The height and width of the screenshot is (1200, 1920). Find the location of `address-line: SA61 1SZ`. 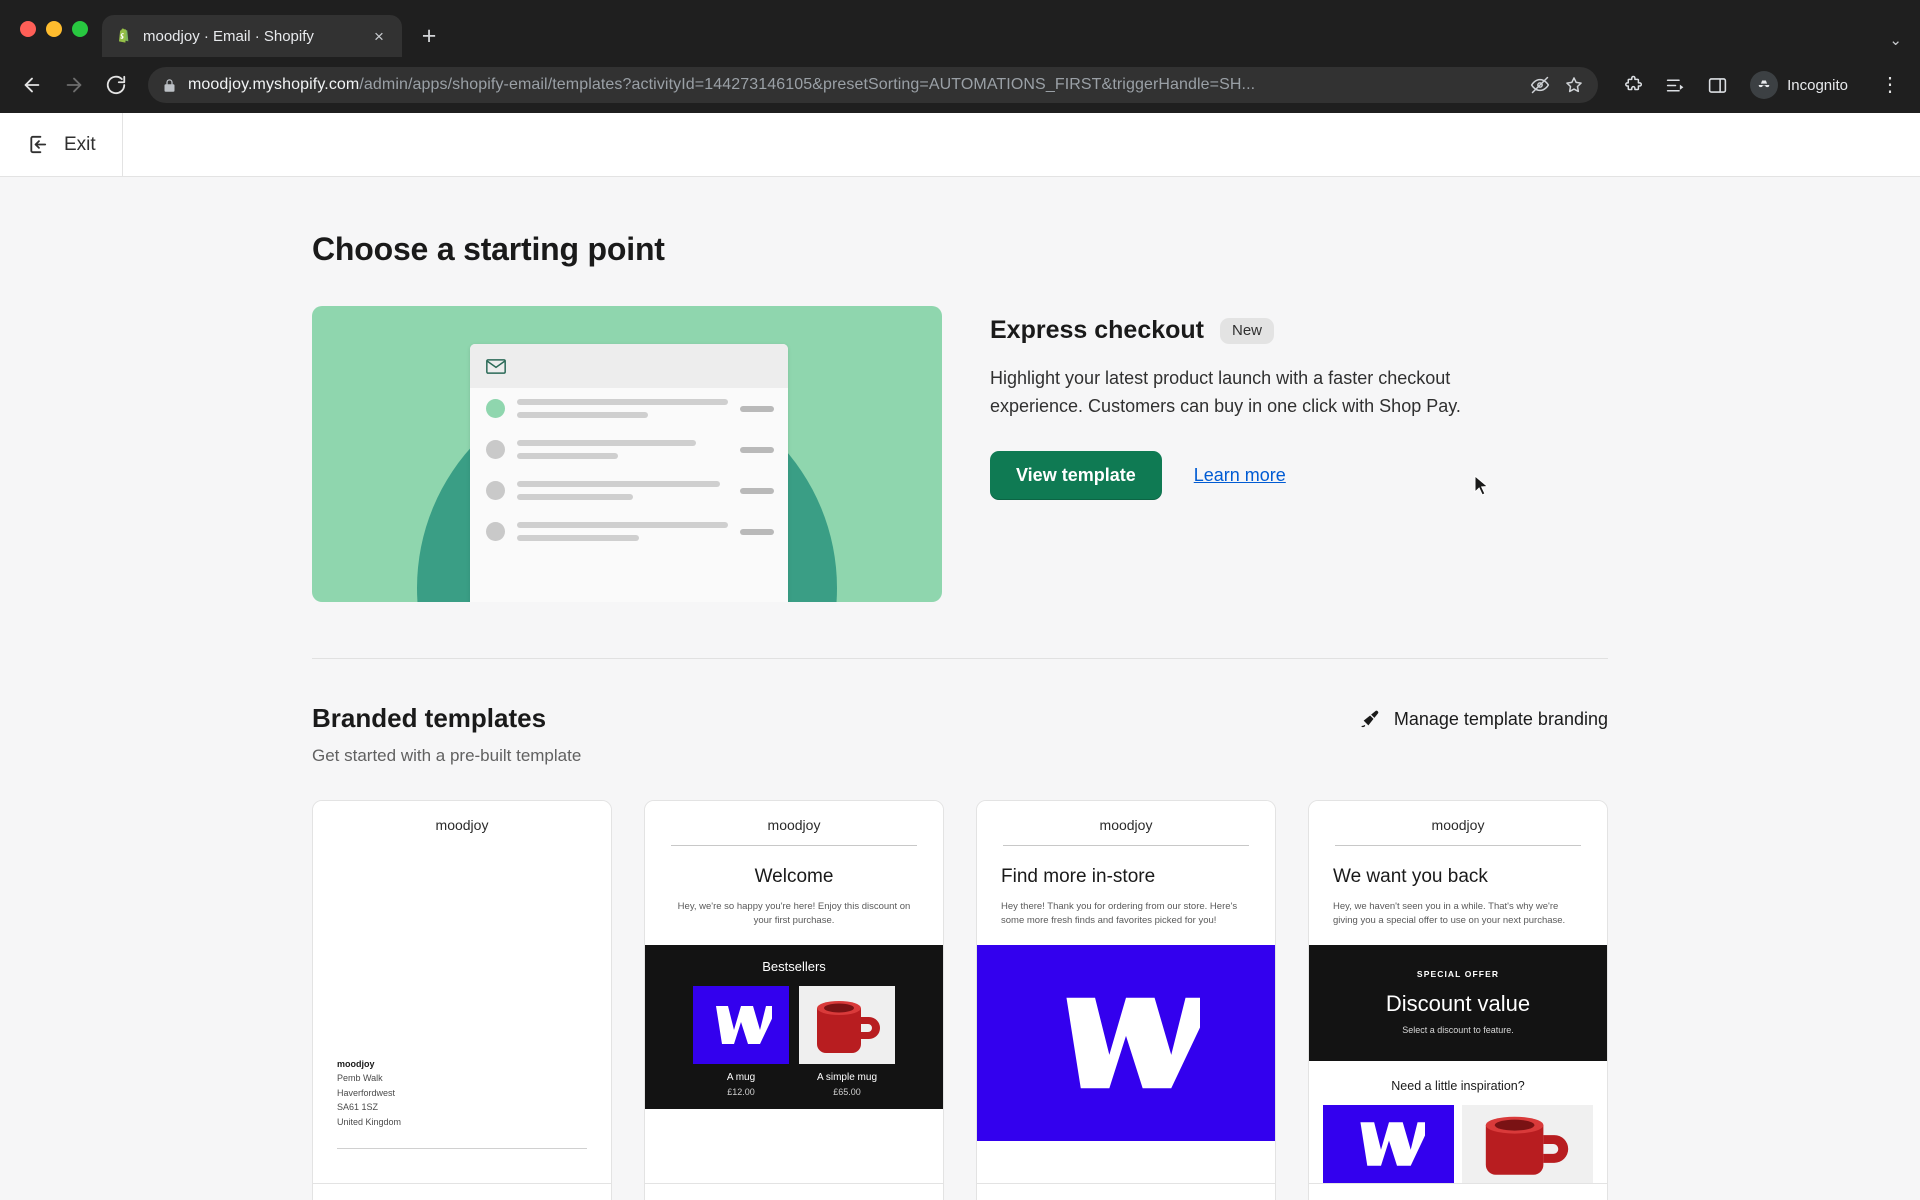

address-line: SA61 1SZ is located at coordinates (358, 1107).